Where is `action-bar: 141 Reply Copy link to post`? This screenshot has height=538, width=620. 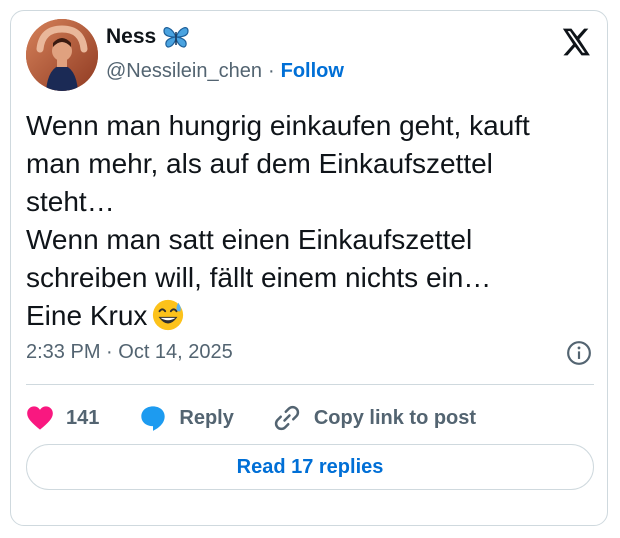 action-bar: 141 Reply Copy link to post is located at coordinates (251, 418).